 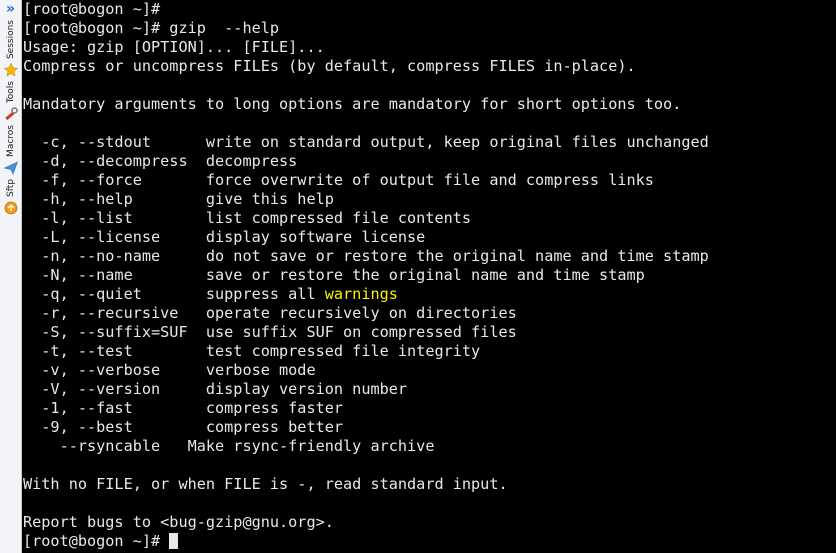 I want to click on sidebar-item-sftp: Sftp, so click(x=10, y=197).